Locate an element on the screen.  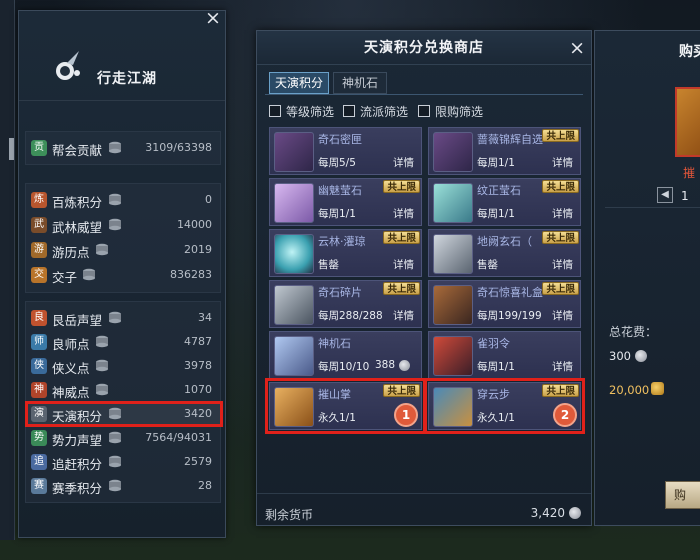
remaining-currency-label: 剩余货币 is located at coordinates (289, 515).